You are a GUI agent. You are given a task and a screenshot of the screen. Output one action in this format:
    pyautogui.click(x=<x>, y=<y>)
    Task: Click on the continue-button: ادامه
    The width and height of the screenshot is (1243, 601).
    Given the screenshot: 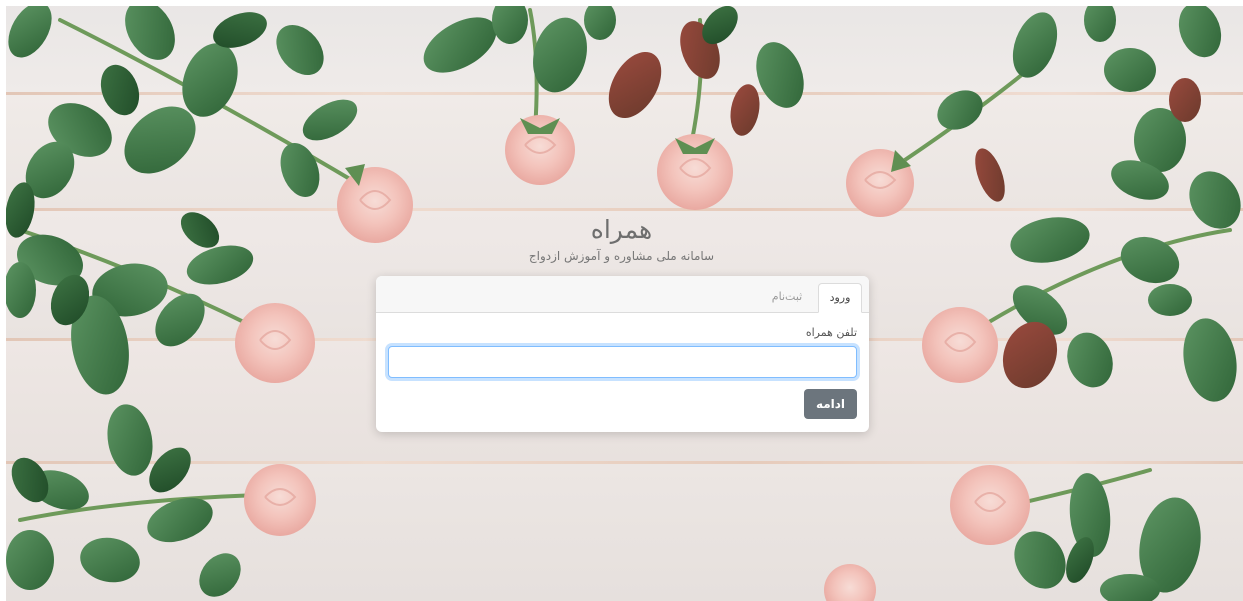 What is the action you would take?
    pyautogui.click(x=830, y=404)
    